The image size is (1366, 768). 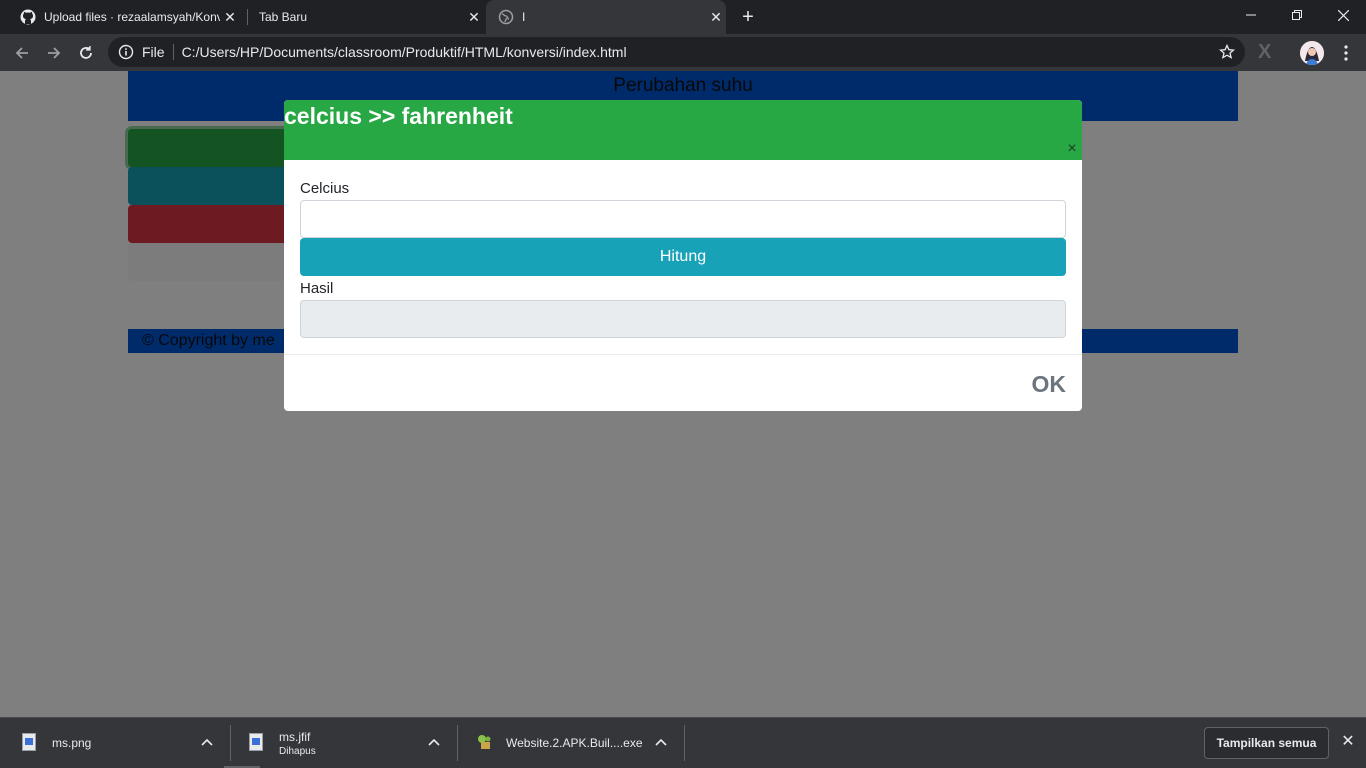 What do you see at coordinates (295, 736) in the screenshot?
I see `download-filename: ms.jfif` at bounding box center [295, 736].